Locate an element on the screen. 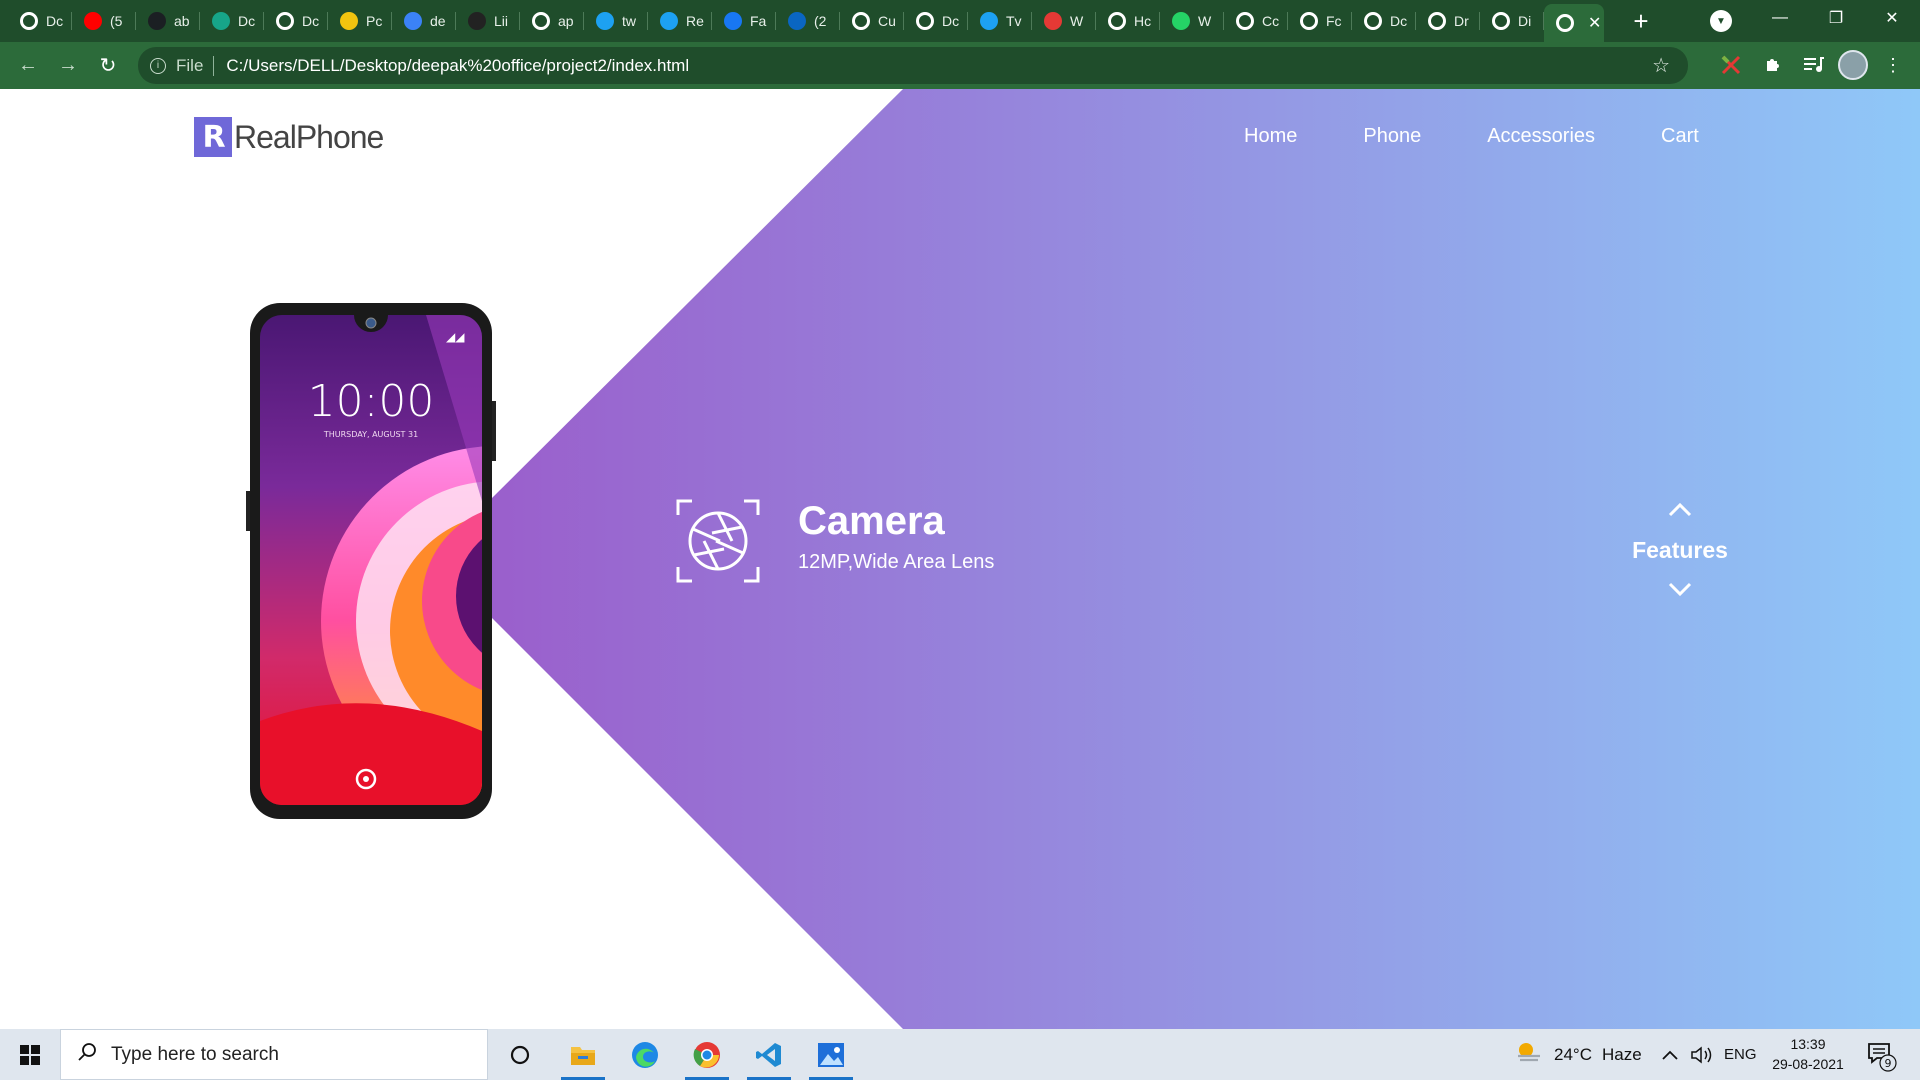 The height and width of the screenshot is (1080, 1920). minimize-icon: — is located at coordinates (1780, 18).